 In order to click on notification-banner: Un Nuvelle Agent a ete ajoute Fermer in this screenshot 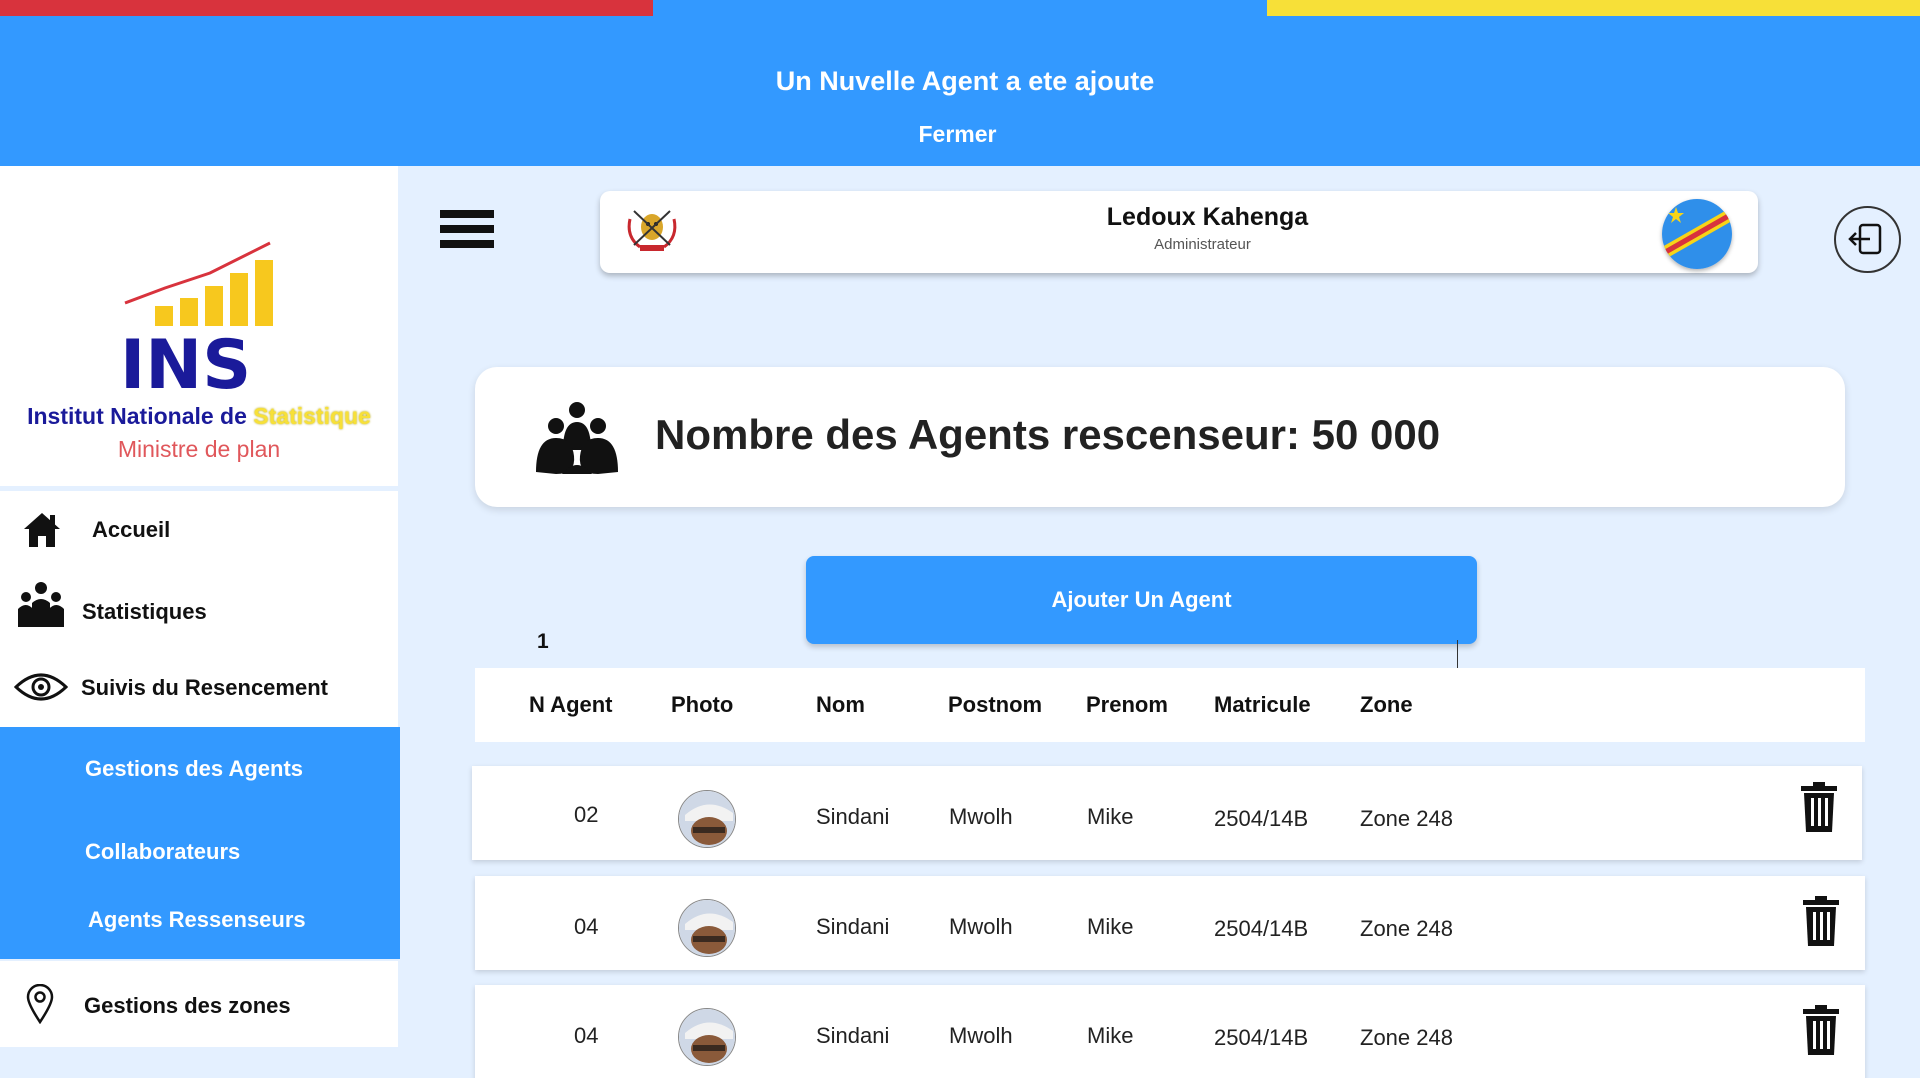, I will do `click(960, 91)`.